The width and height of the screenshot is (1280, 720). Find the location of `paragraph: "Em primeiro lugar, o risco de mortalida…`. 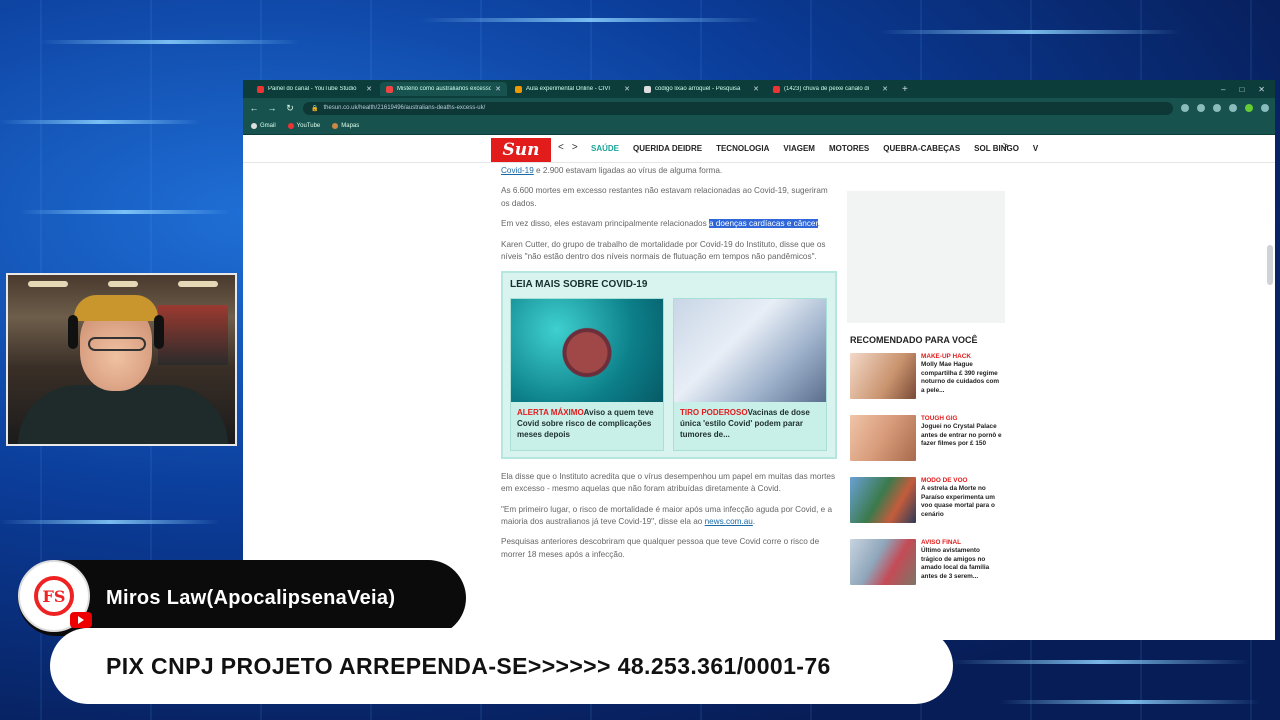

paragraph: "Em primeiro lugar, o risco de mortalida… is located at coordinates (669, 516).